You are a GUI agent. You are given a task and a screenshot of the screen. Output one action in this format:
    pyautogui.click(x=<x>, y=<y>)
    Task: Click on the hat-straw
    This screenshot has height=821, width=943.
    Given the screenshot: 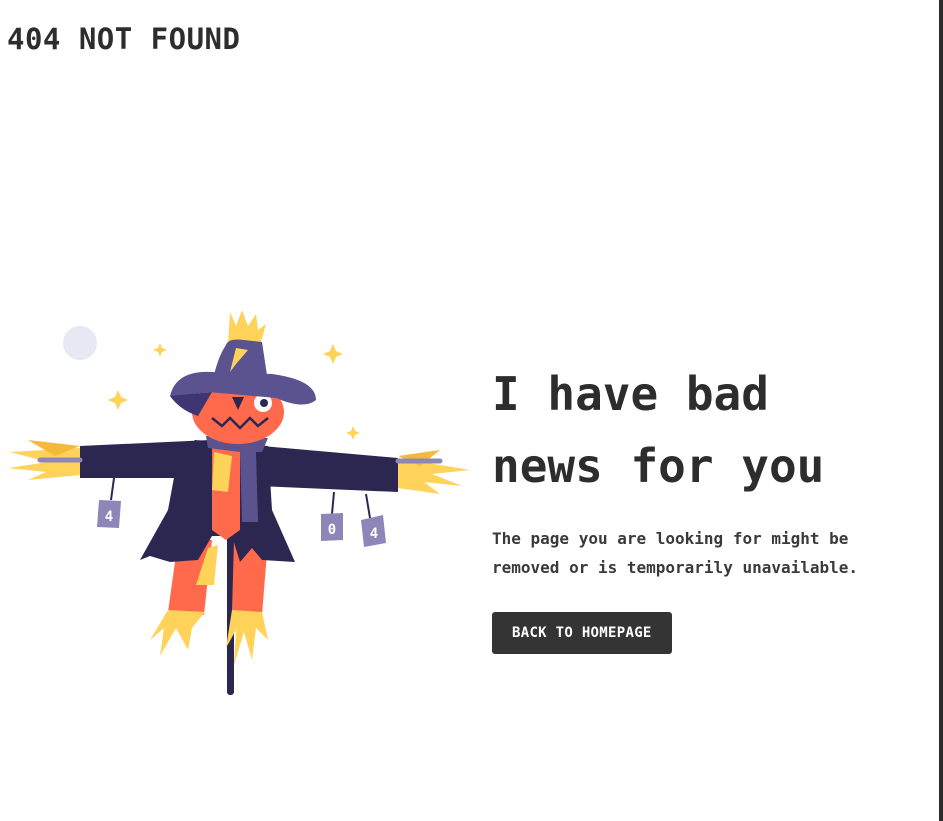 What is the action you would take?
    pyautogui.click(x=247, y=327)
    